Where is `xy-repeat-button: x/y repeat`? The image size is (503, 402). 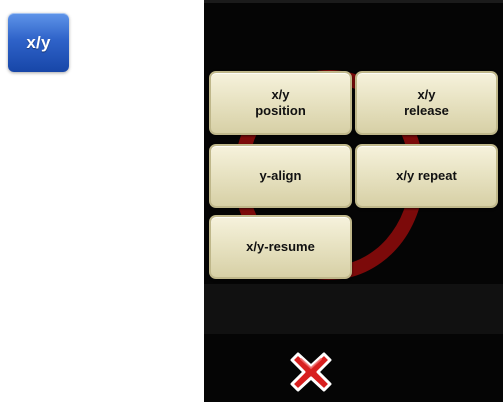
xy-repeat-button: x/y repeat is located at coordinates (426, 176).